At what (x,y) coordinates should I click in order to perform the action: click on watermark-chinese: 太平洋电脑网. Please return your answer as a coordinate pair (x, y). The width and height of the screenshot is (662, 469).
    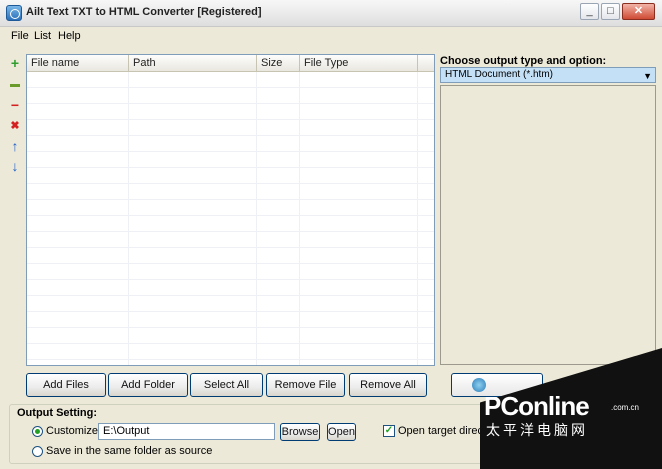
    Looking at the image, I should click on (537, 431).